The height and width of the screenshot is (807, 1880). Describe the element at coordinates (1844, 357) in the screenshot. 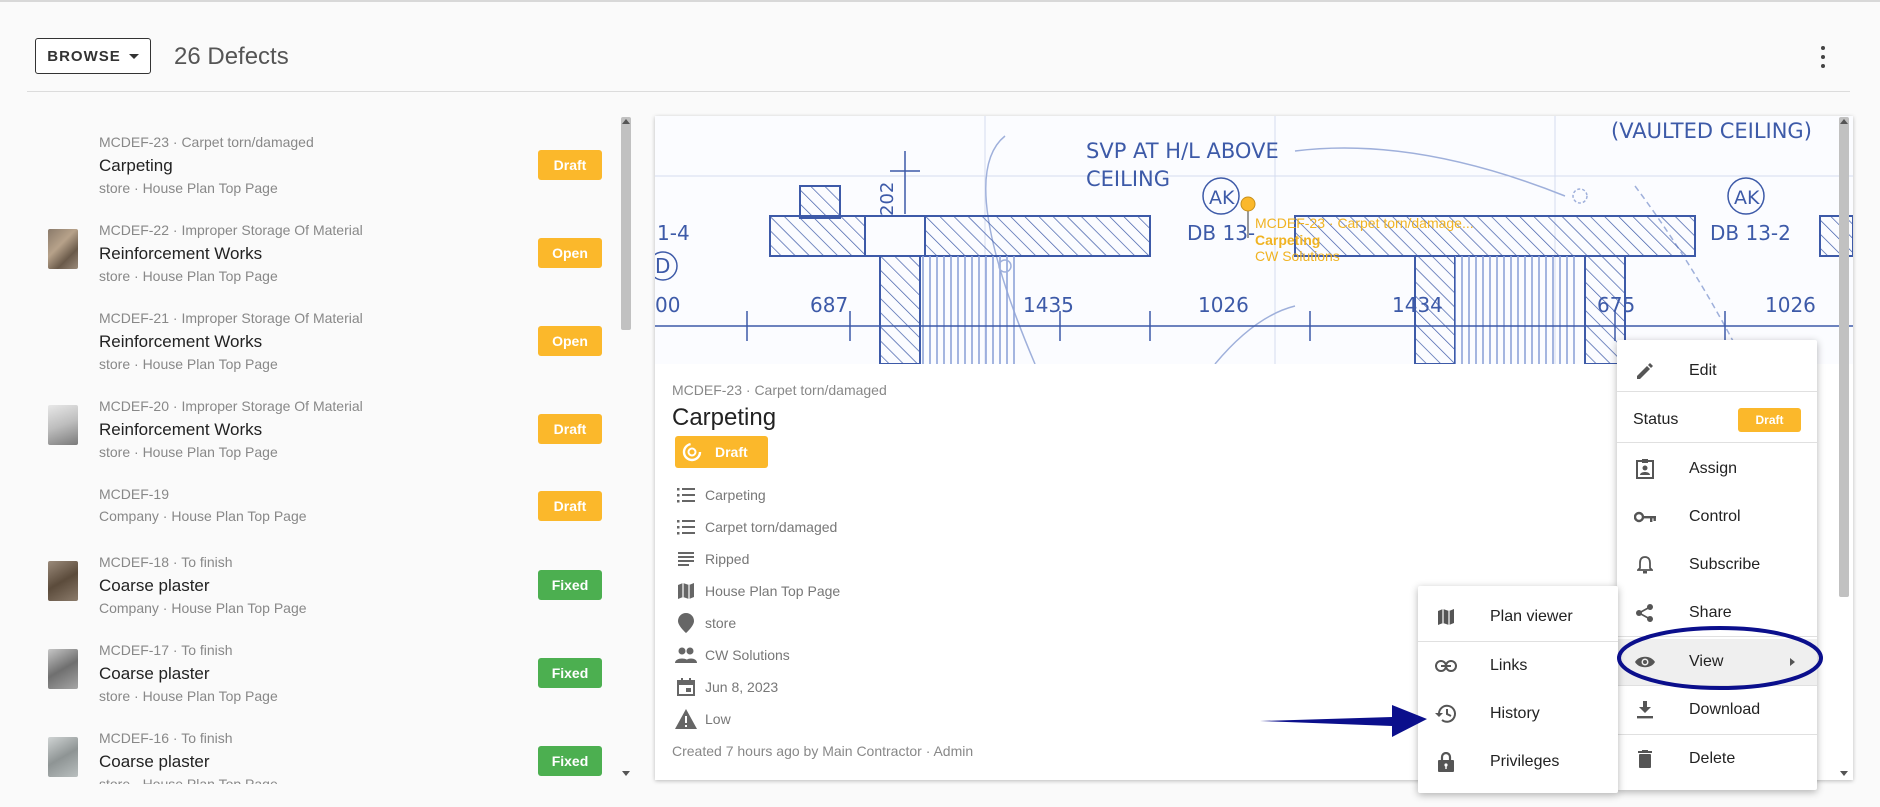

I see `detail-scrollbar-thumb` at that location.